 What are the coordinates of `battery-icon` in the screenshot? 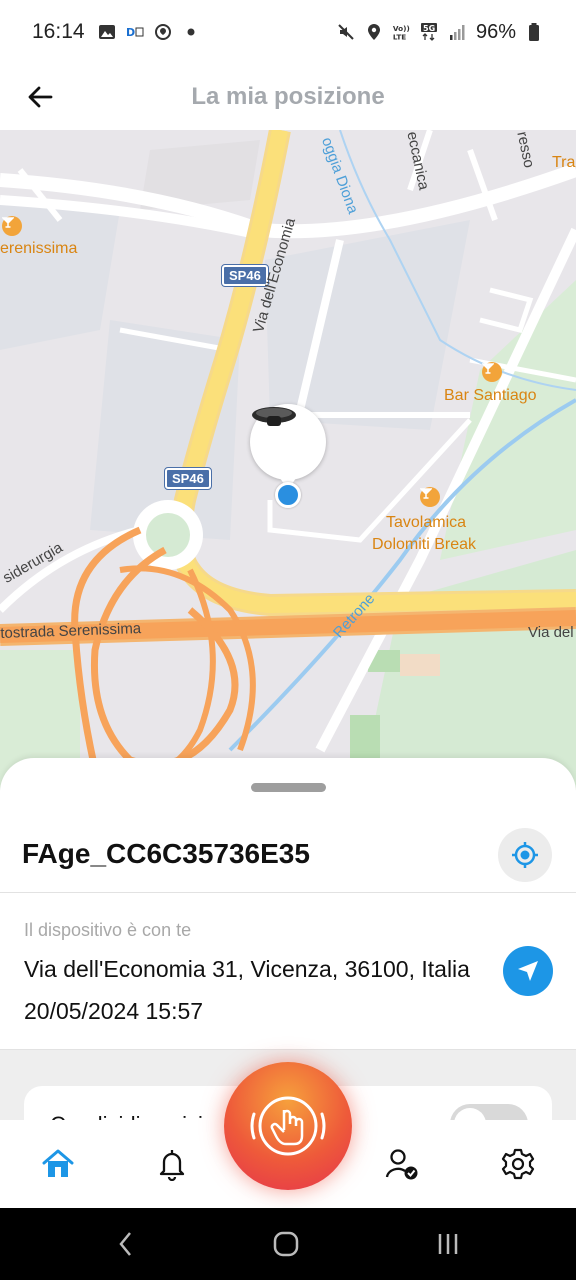 It's located at (534, 32).